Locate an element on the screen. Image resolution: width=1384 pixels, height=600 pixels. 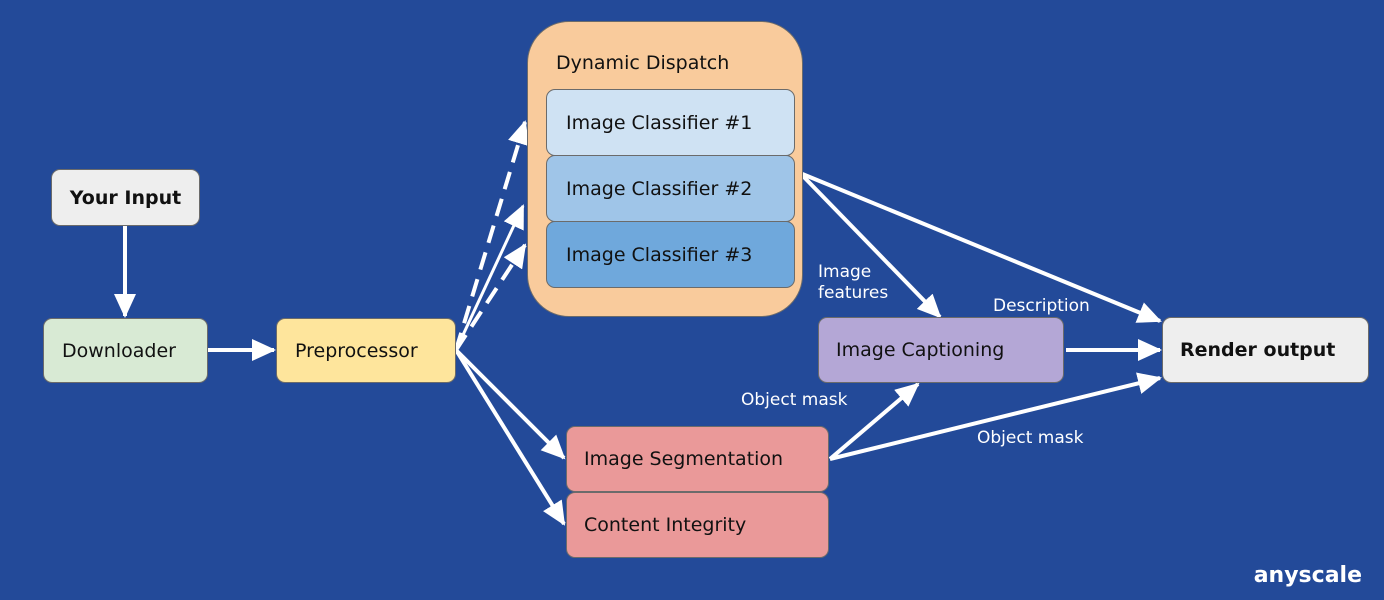
image-classifier-3-node: Image Classifier #3 is located at coordinates (670, 254).